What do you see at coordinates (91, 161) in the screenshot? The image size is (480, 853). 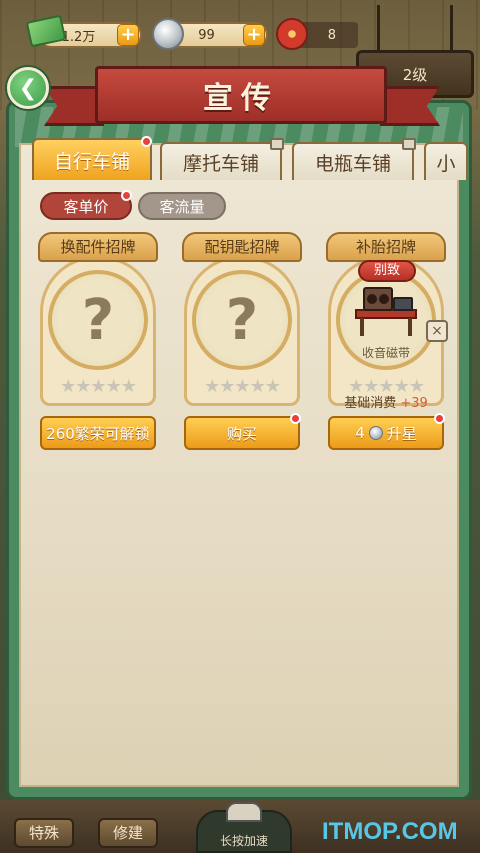 I see `tab-label: 自行车铺` at bounding box center [91, 161].